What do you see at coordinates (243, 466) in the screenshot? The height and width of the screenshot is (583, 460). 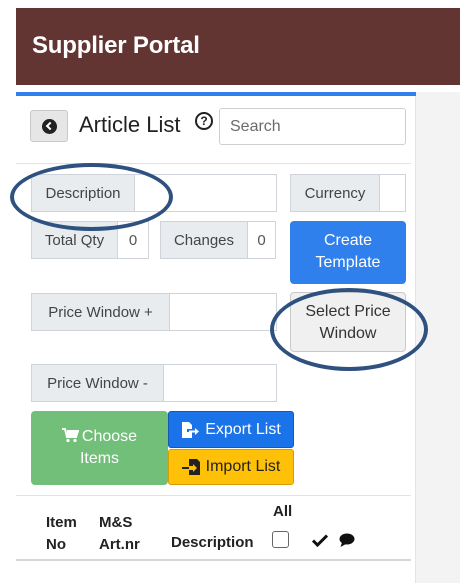 I see `import-list-label: Import List` at bounding box center [243, 466].